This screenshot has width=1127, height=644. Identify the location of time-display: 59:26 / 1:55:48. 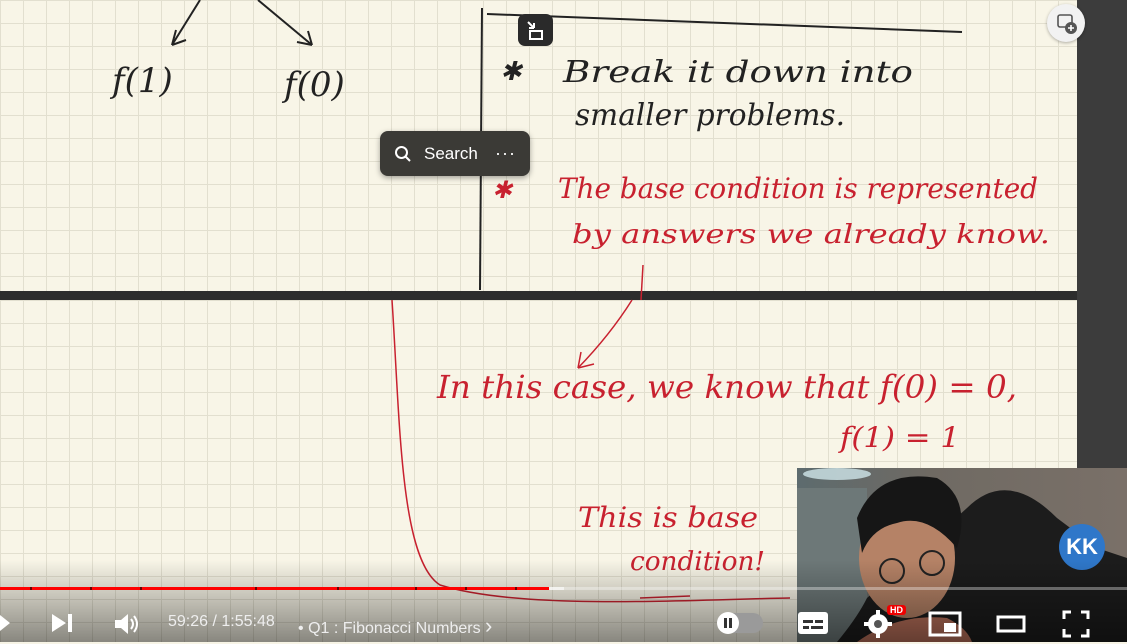
(221, 621).